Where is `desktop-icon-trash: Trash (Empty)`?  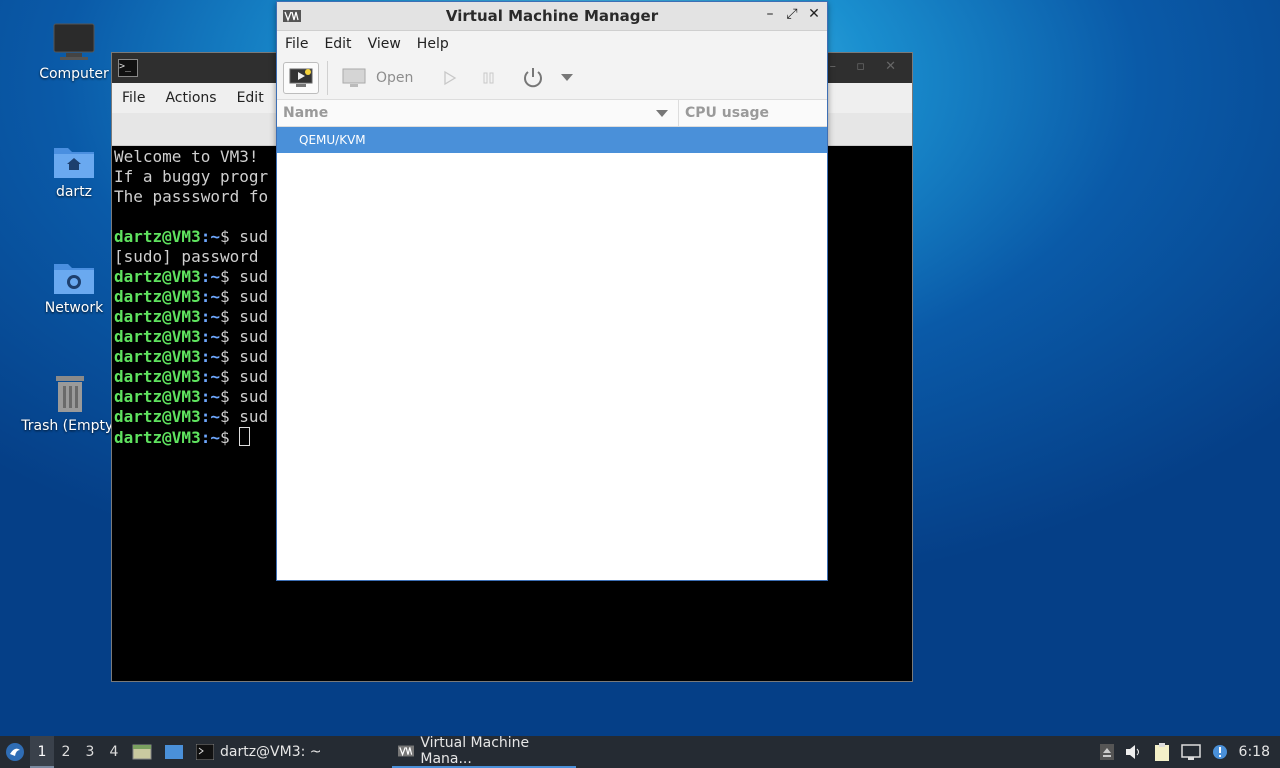 desktop-icon-trash: Trash (Empty) is located at coordinates (70, 403).